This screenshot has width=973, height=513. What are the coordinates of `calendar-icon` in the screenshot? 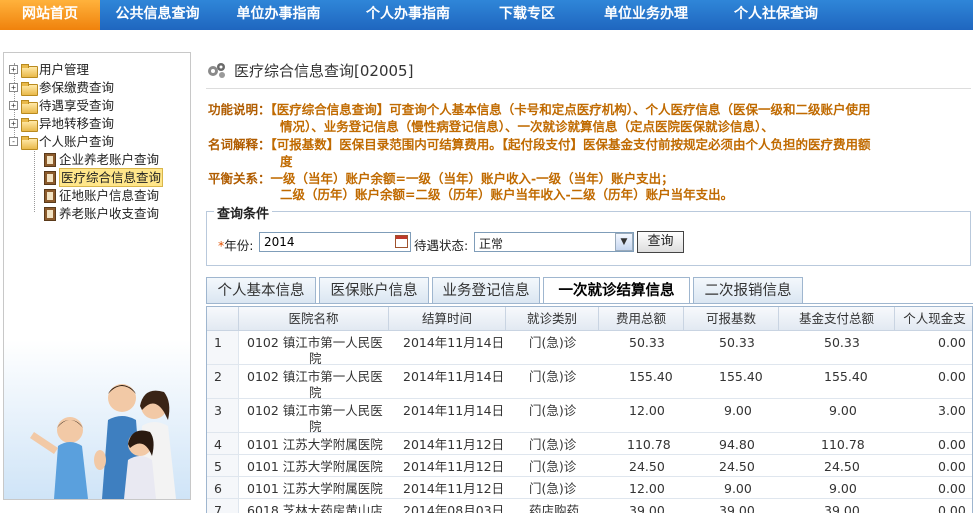 It's located at (401, 241).